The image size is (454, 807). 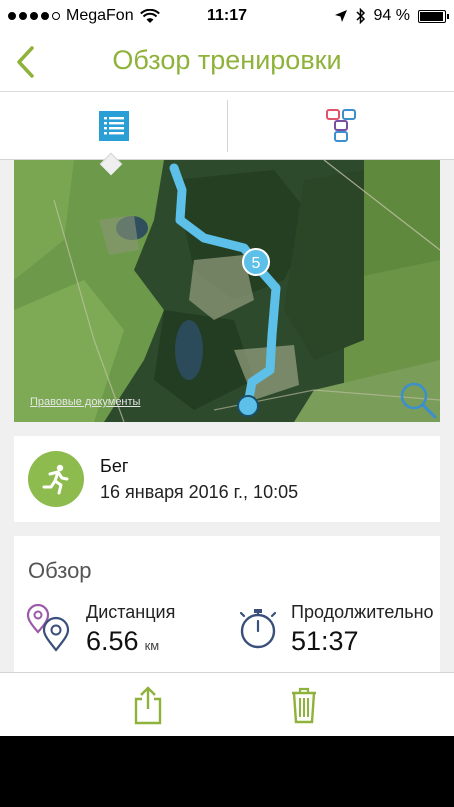 I want to click on tab-splits, so click(x=341, y=126).